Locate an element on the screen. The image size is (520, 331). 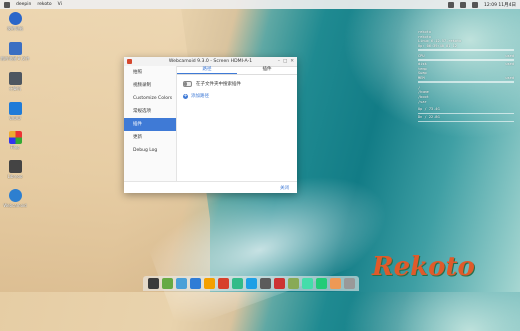
desktop-icon-files: Files is located at coordinates (15, 140).